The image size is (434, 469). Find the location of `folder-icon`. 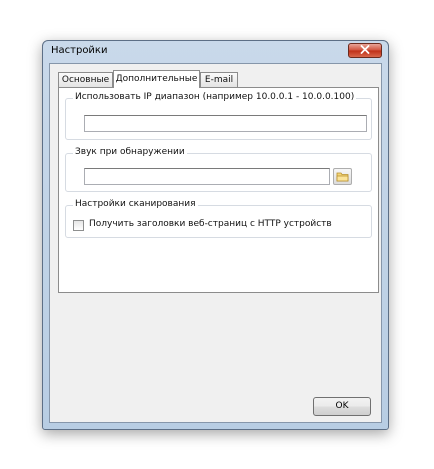

folder-icon is located at coordinates (342, 179).